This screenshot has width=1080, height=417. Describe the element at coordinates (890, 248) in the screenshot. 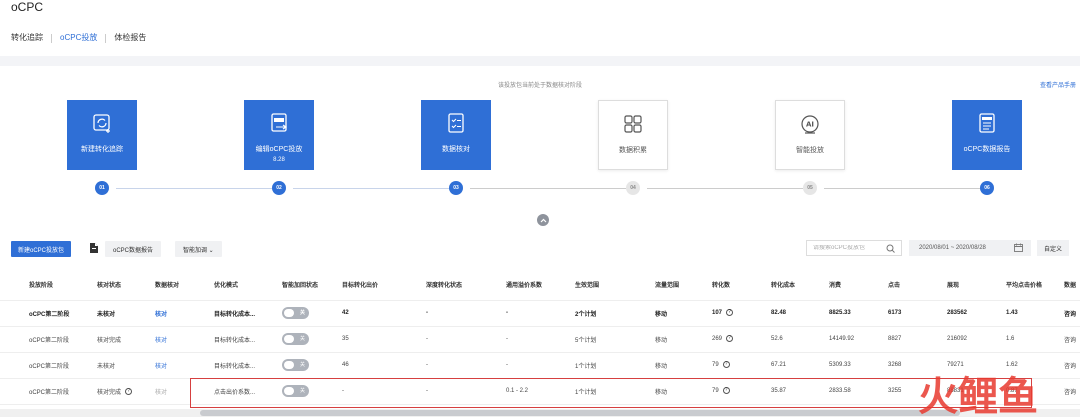

I see `search-icon` at that location.